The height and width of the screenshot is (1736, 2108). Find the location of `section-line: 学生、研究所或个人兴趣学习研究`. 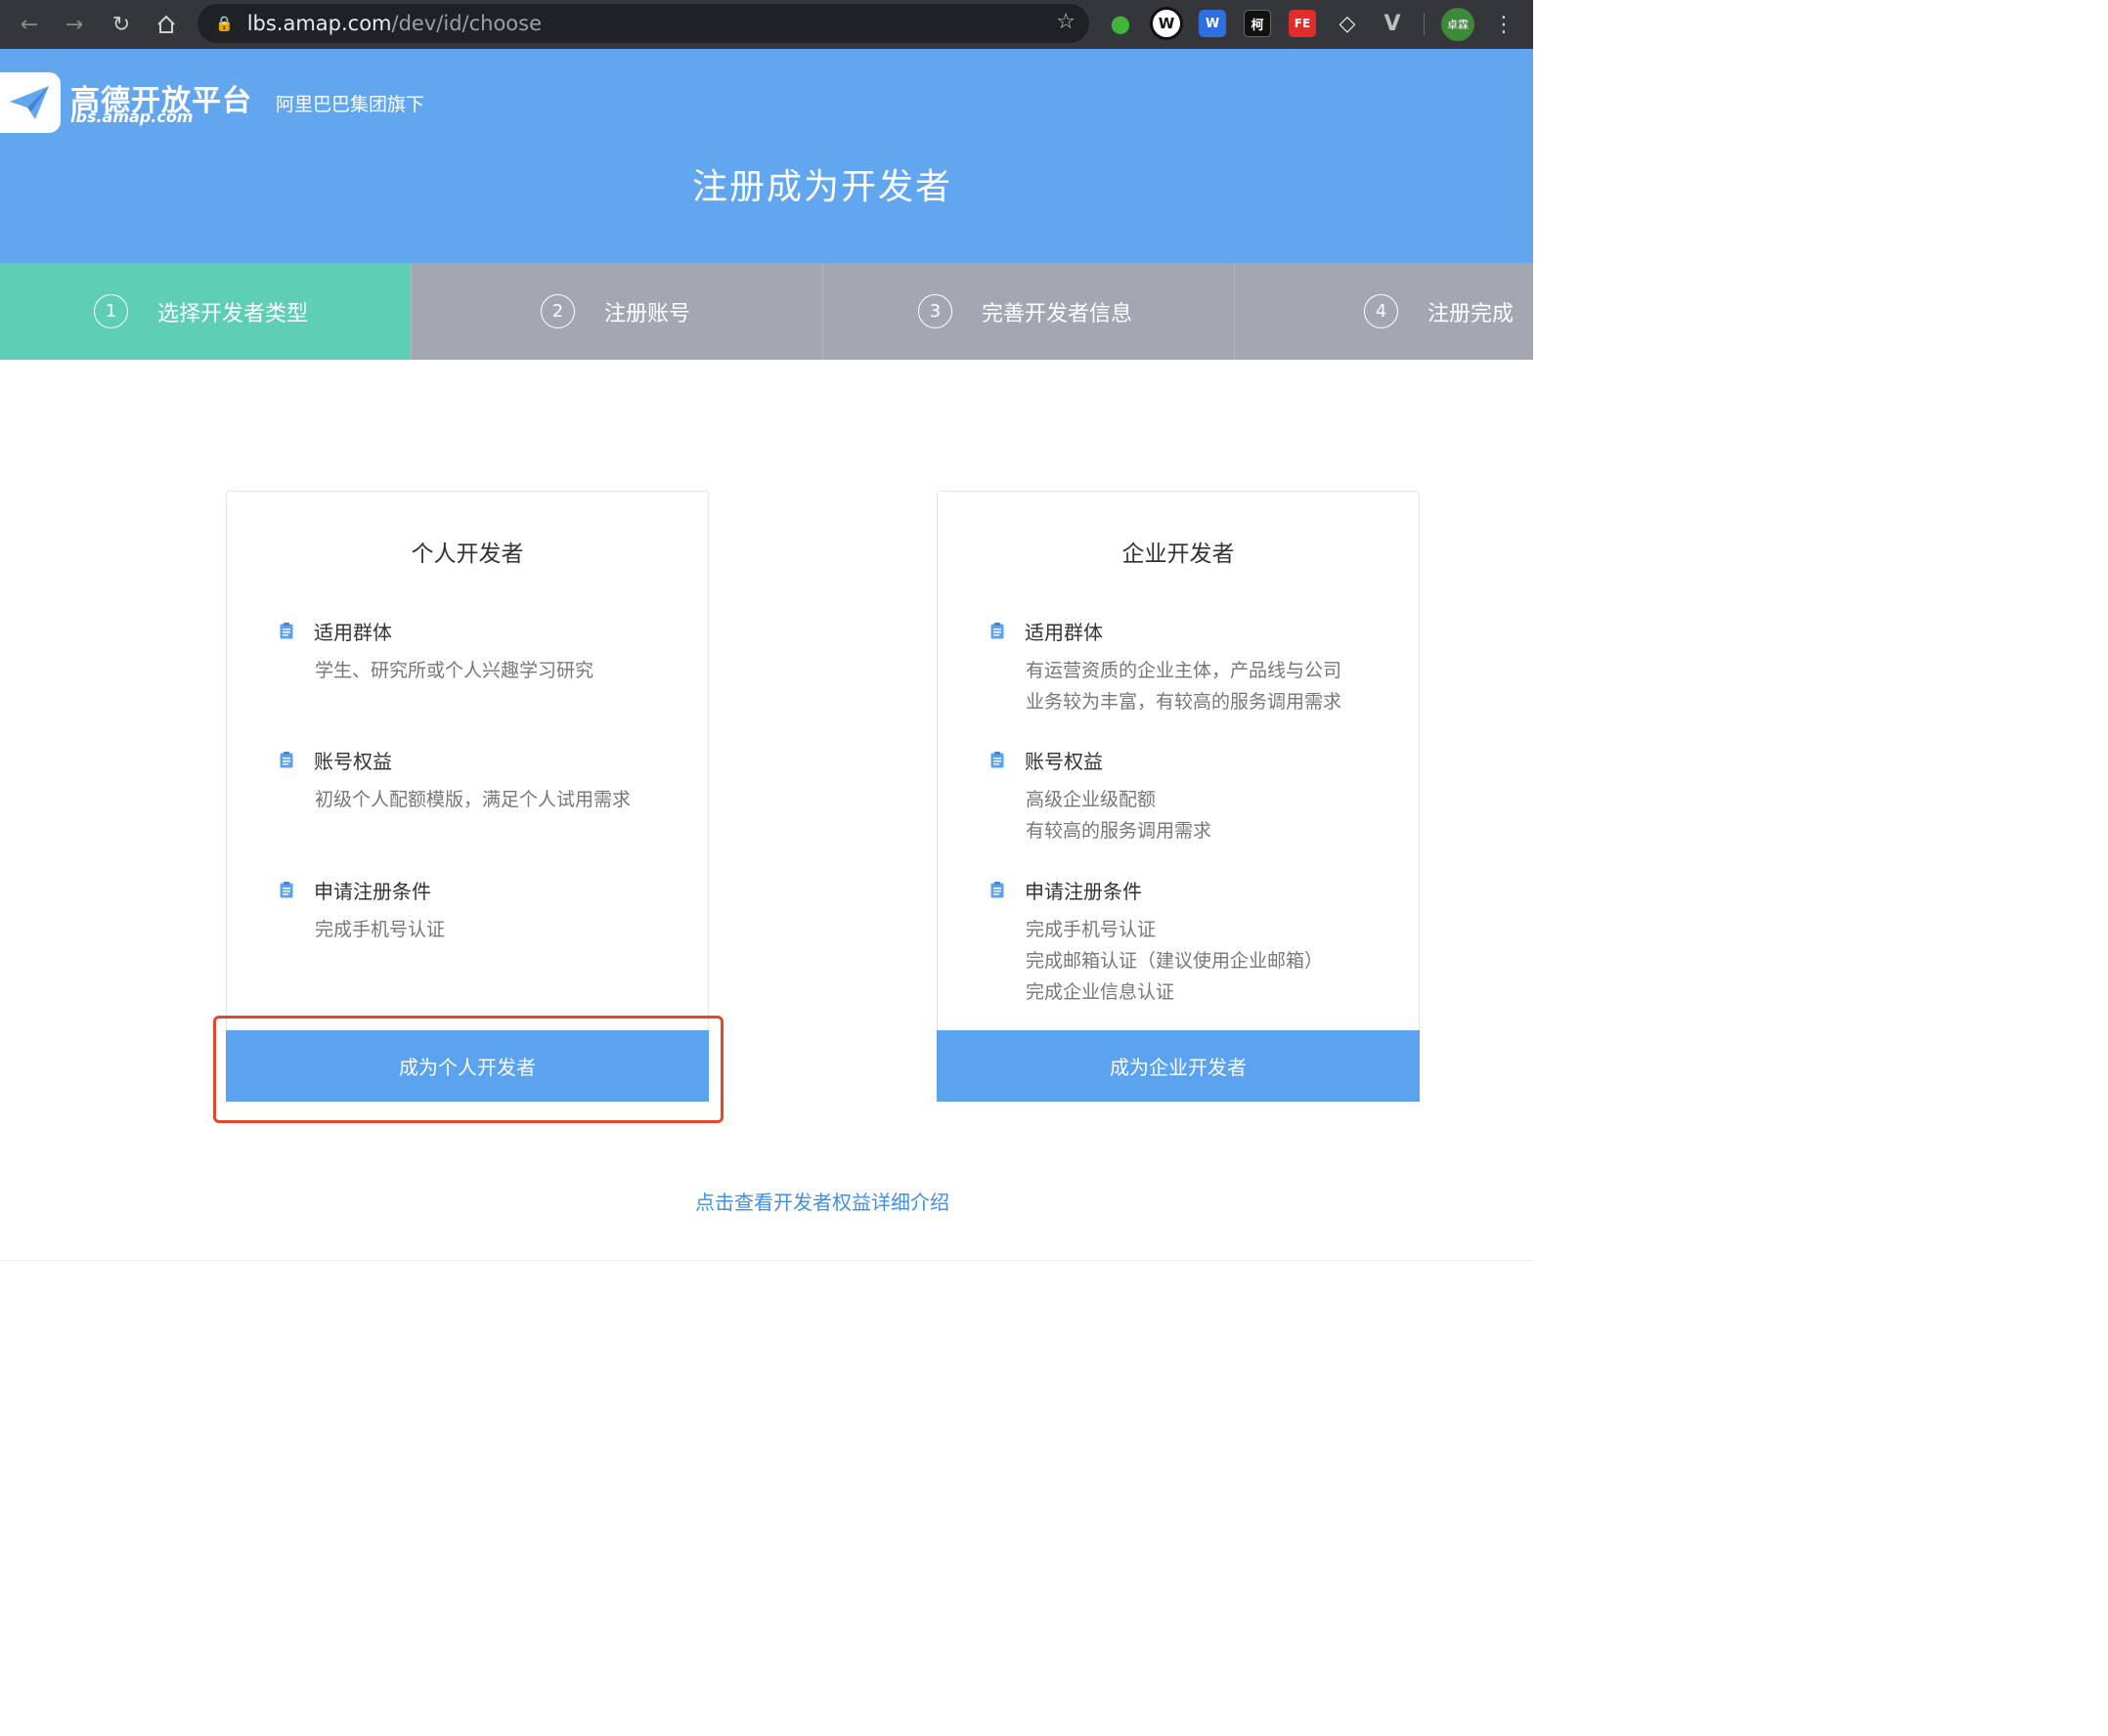

section-line: 学生、研究所或个人兴趣学习研究 is located at coordinates (454, 670).